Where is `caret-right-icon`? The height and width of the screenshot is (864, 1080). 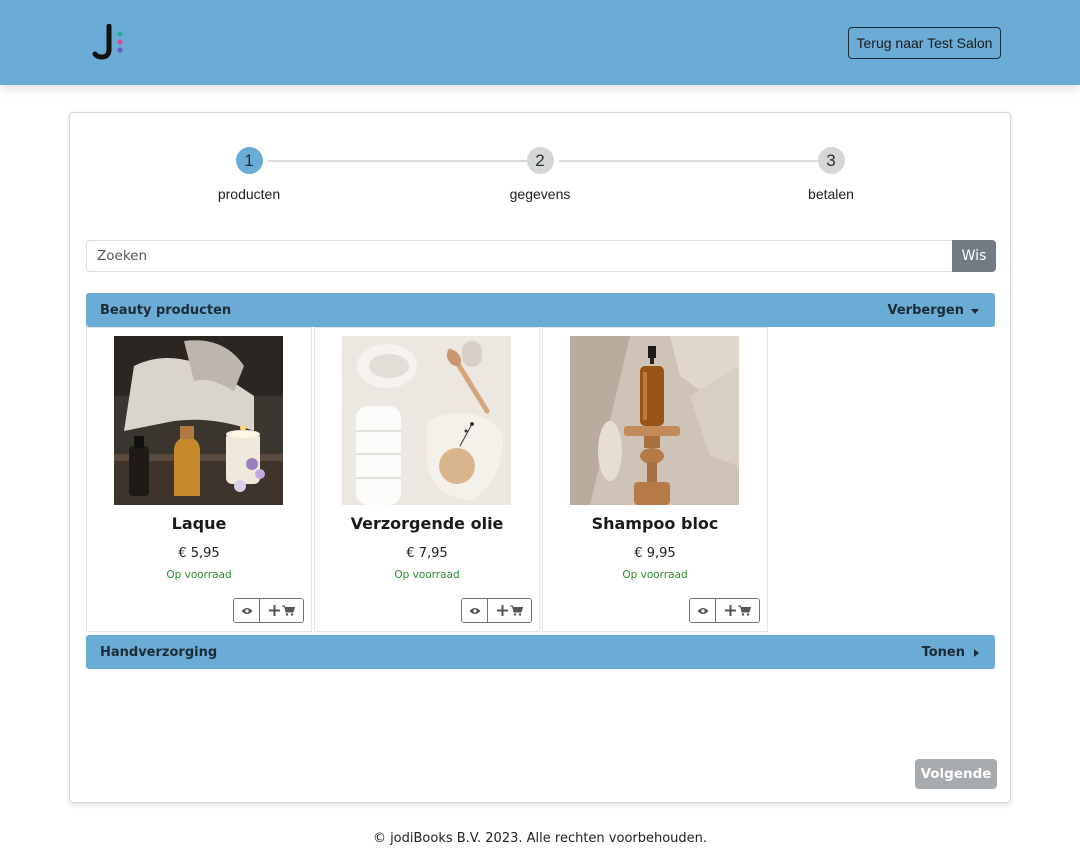 caret-right-icon is located at coordinates (976, 653).